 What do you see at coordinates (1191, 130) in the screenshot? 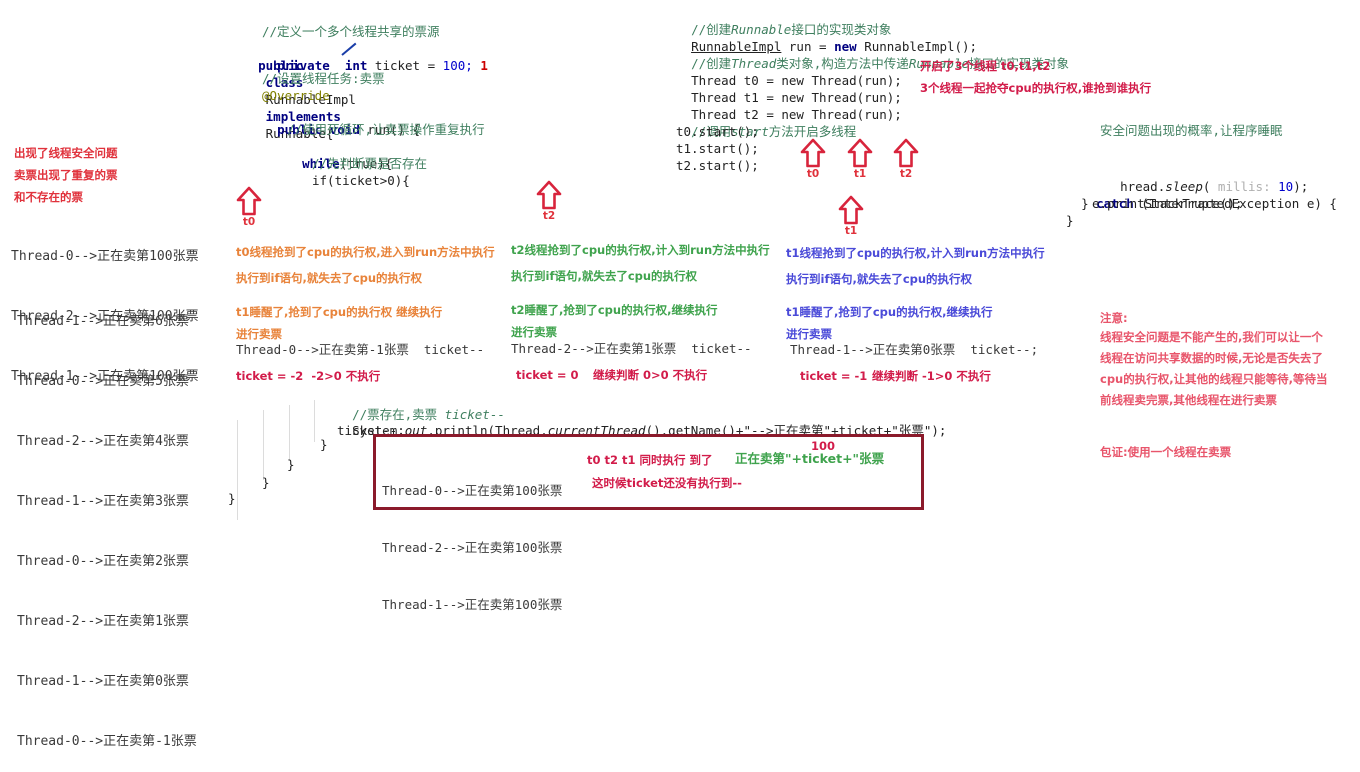
I see `code-comment-sleep-probability: 安全问题出现的概率,让程序睡眠` at bounding box center [1191, 130].